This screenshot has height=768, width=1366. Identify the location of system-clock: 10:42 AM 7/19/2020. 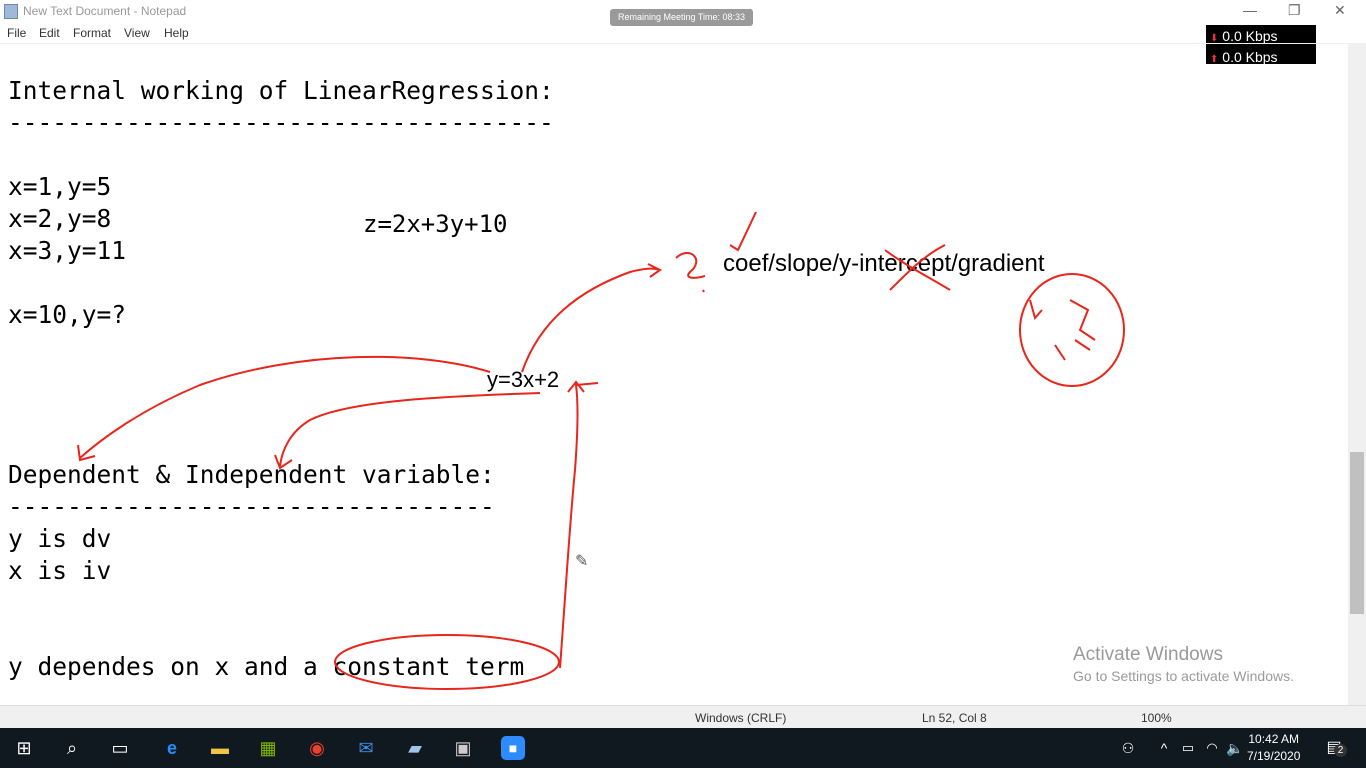
(1273, 748).